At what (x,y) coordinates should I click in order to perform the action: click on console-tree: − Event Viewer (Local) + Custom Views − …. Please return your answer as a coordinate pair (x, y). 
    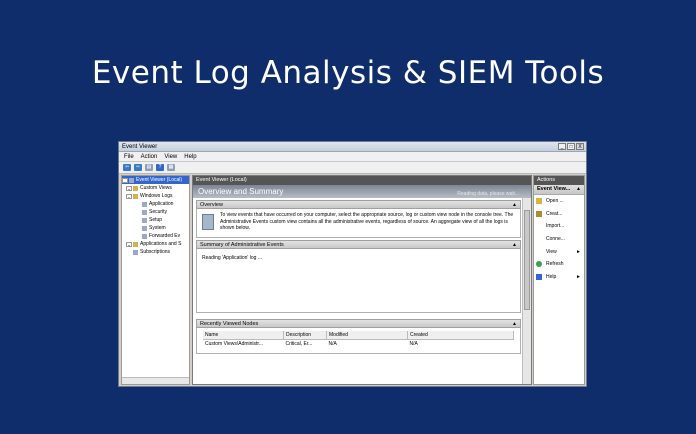
    Looking at the image, I should click on (155, 280).